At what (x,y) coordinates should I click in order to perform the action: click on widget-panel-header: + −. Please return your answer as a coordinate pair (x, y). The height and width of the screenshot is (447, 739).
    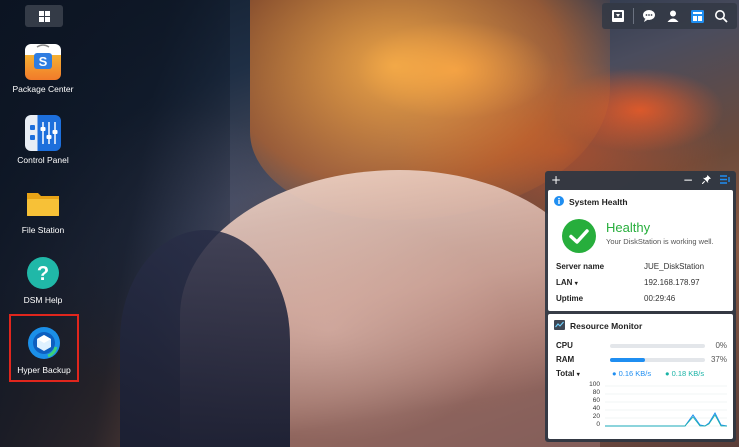
    Looking at the image, I should click on (640, 180).